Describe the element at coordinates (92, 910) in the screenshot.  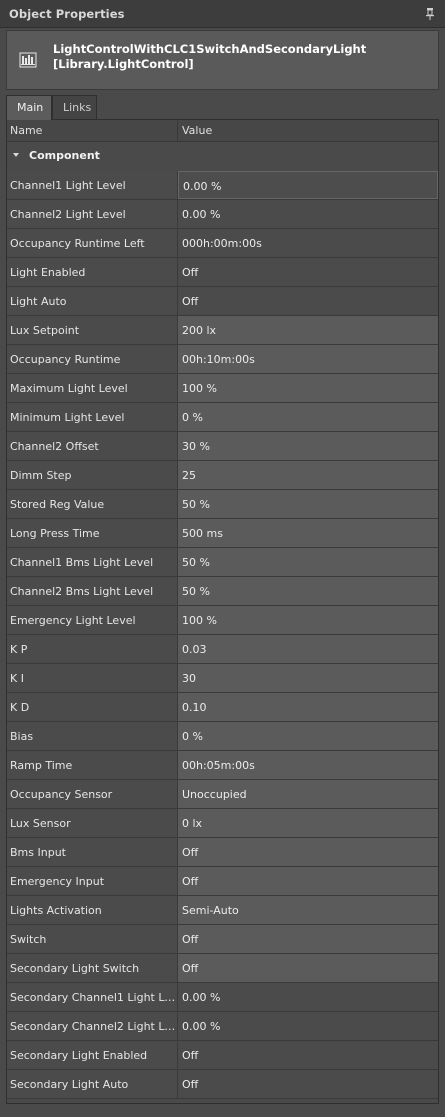
I see `property-name: Lights Activation` at that location.